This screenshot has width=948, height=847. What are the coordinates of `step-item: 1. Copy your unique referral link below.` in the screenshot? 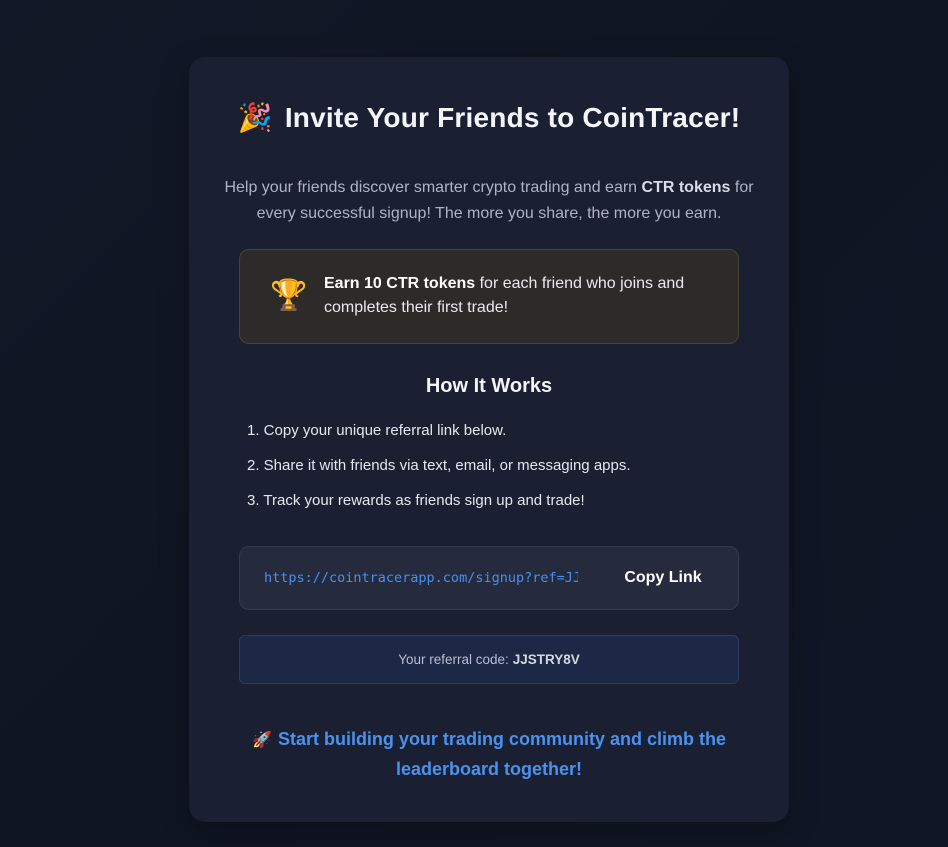 It's located at (377, 430).